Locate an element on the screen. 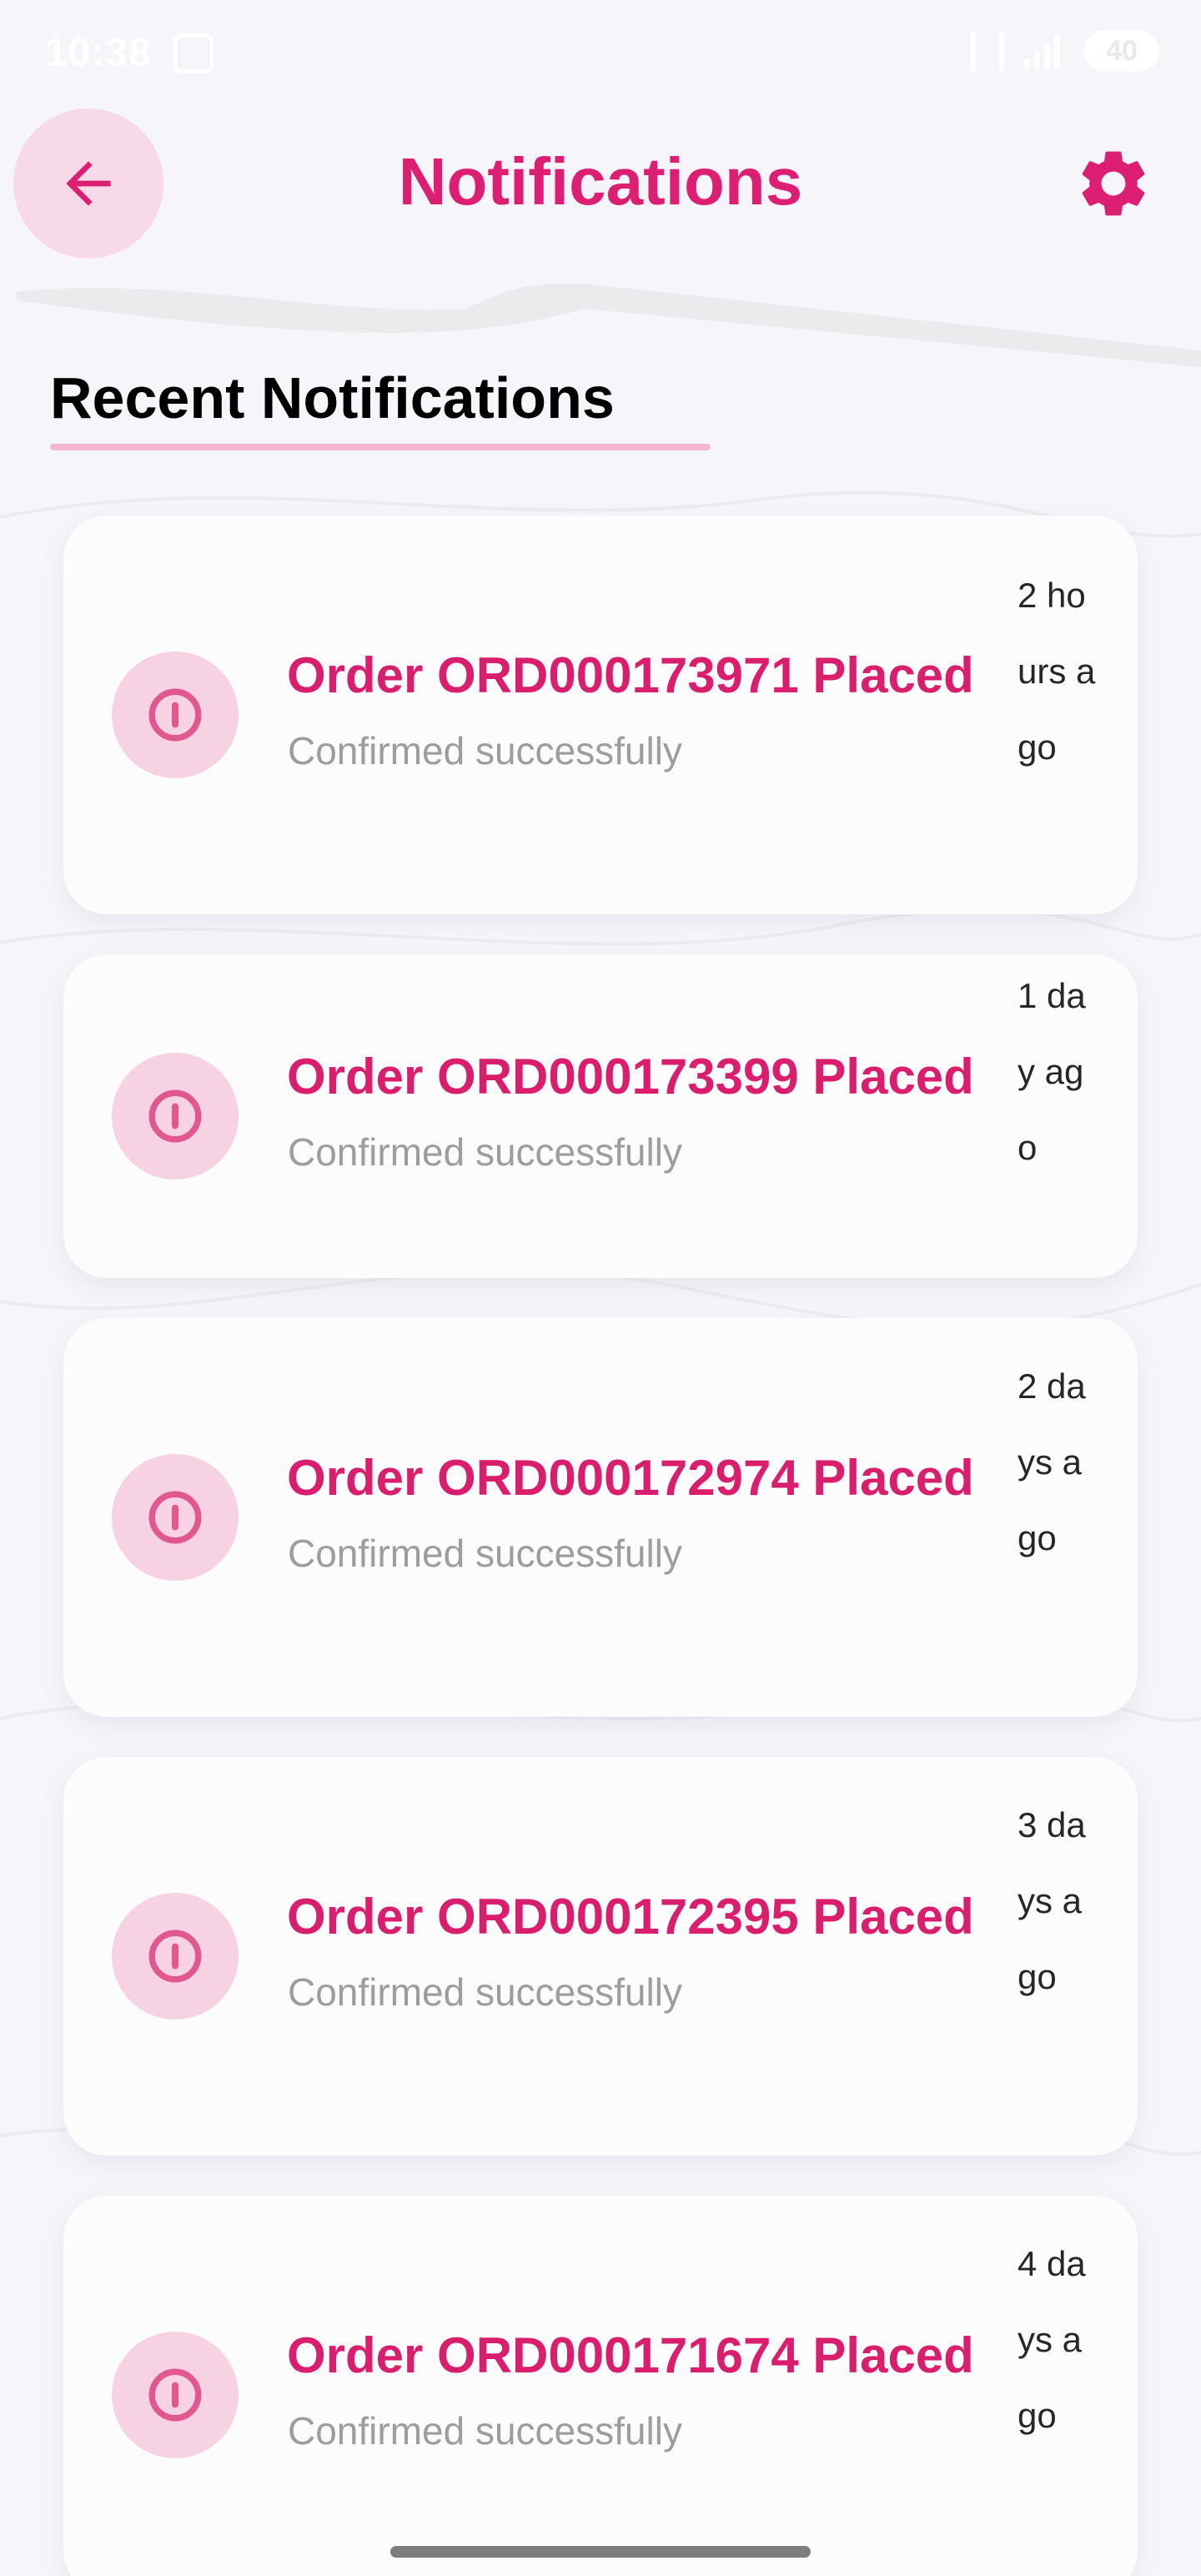  gear-icon is located at coordinates (1114, 183).